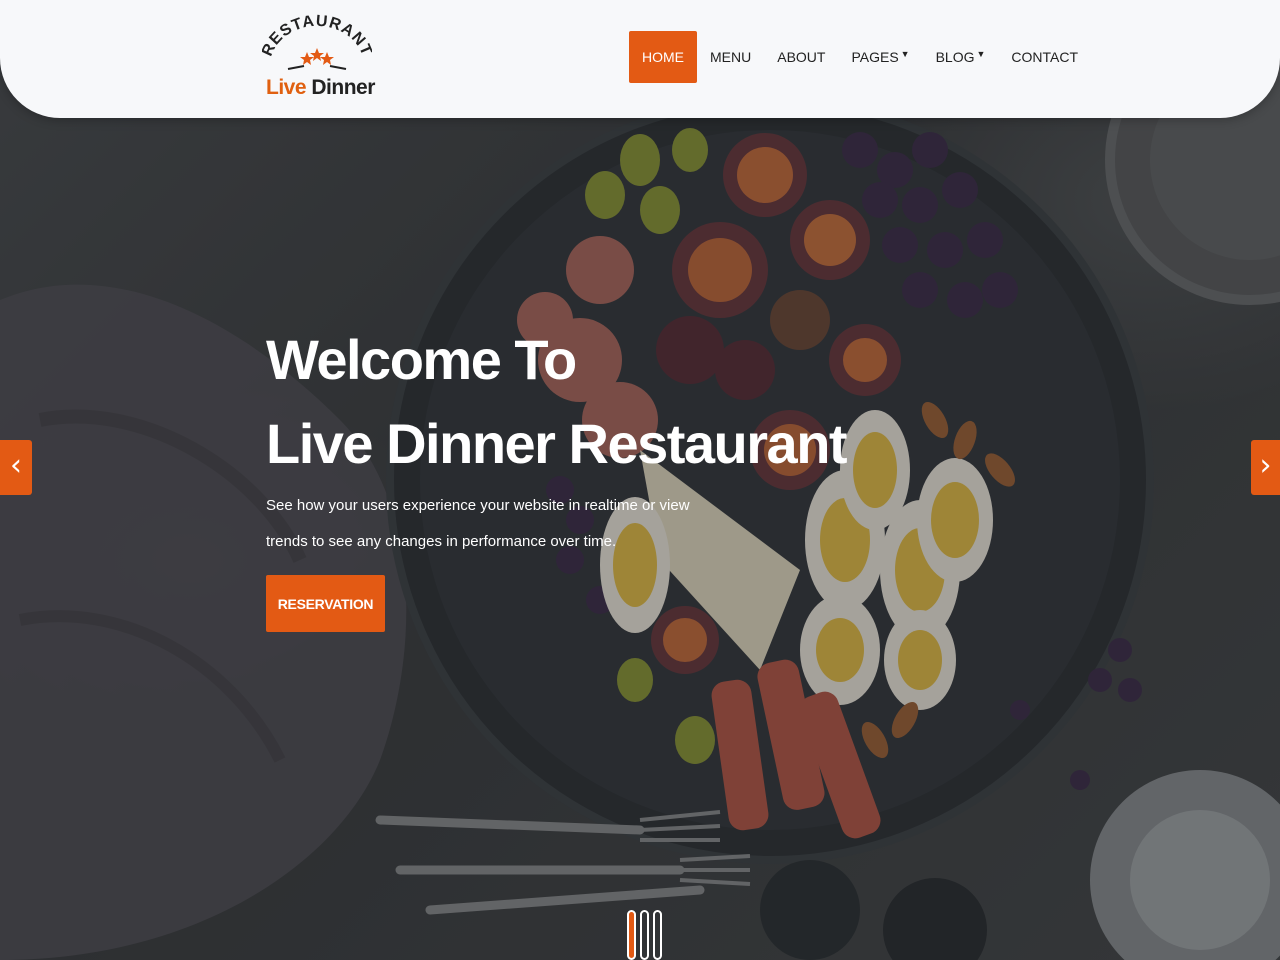 The width and height of the screenshot is (1280, 960). I want to click on slider-next-button: ›, so click(1265, 467).